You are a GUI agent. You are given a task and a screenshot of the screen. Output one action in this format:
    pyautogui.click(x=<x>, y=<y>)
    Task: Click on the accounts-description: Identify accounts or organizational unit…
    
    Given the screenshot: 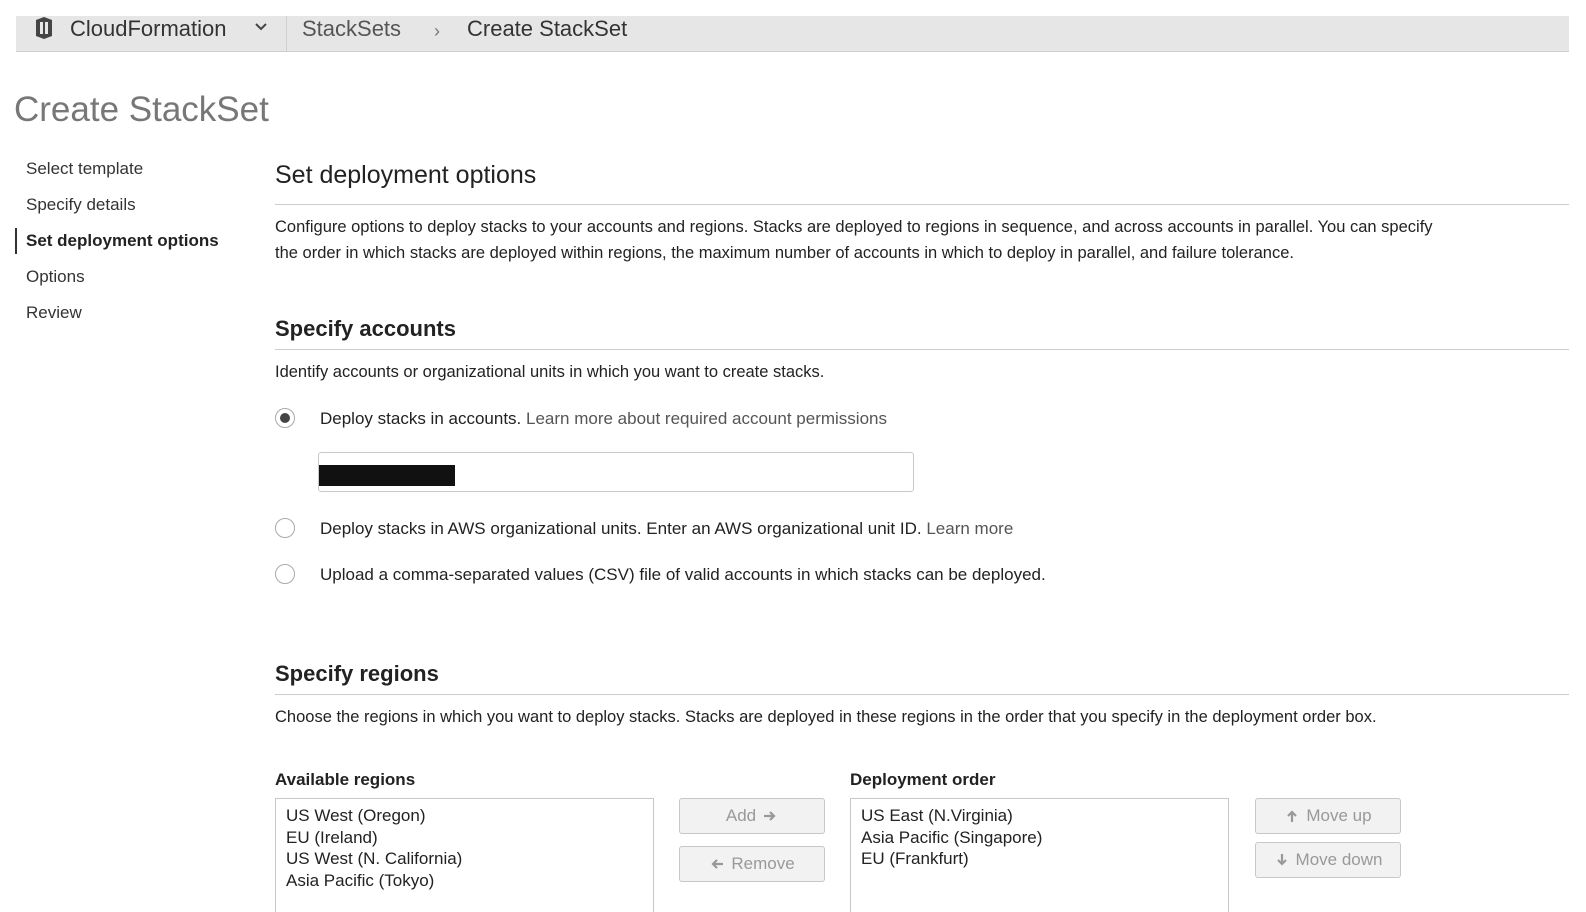 What is the action you would take?
    pyautogui.click(x=550, y=372)
    